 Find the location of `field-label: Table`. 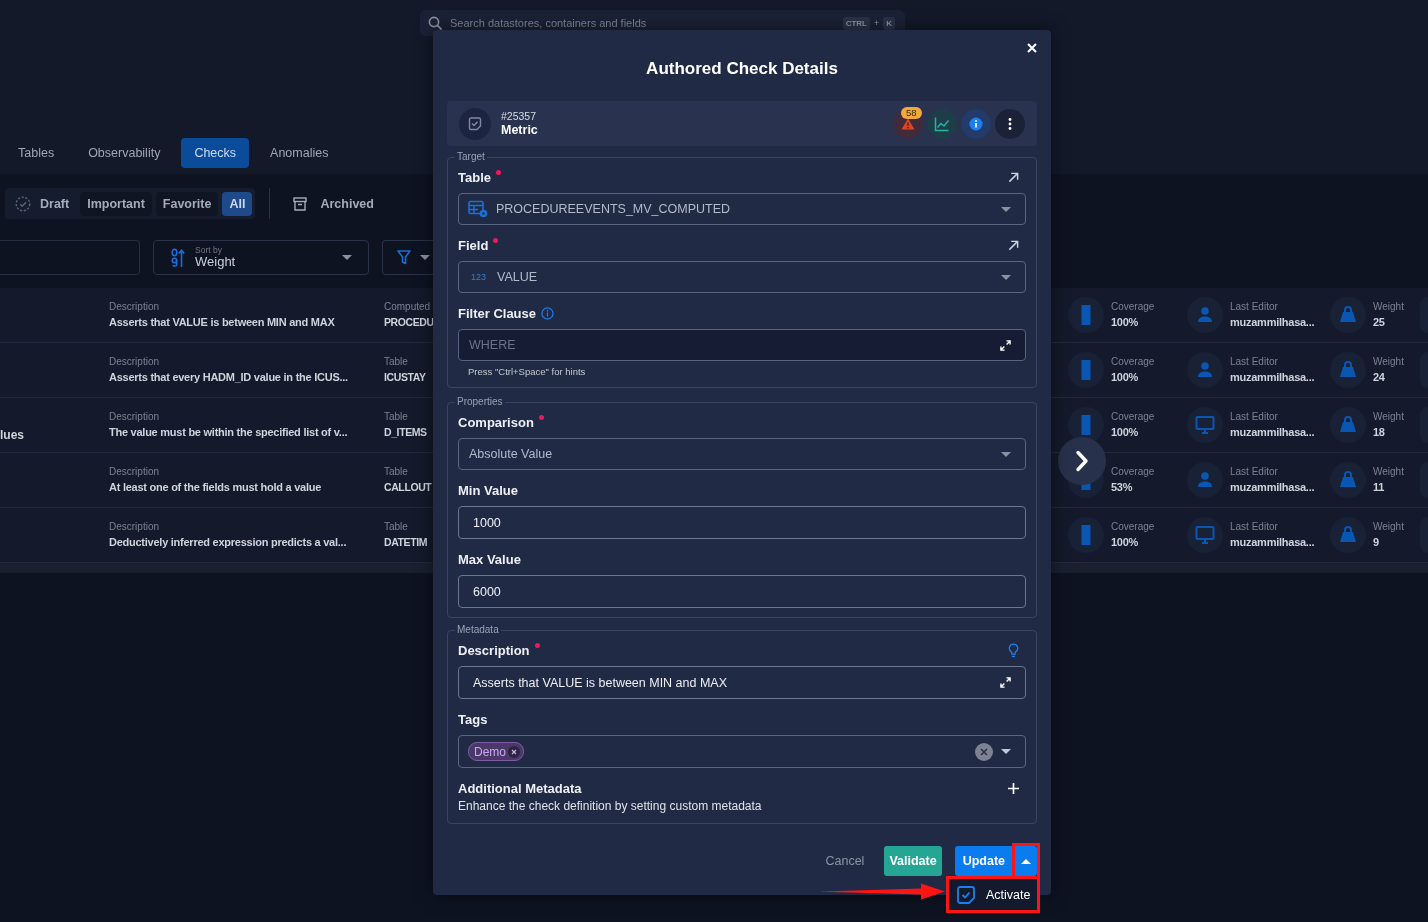

field-label: Table is located at coordinates (474, 177).